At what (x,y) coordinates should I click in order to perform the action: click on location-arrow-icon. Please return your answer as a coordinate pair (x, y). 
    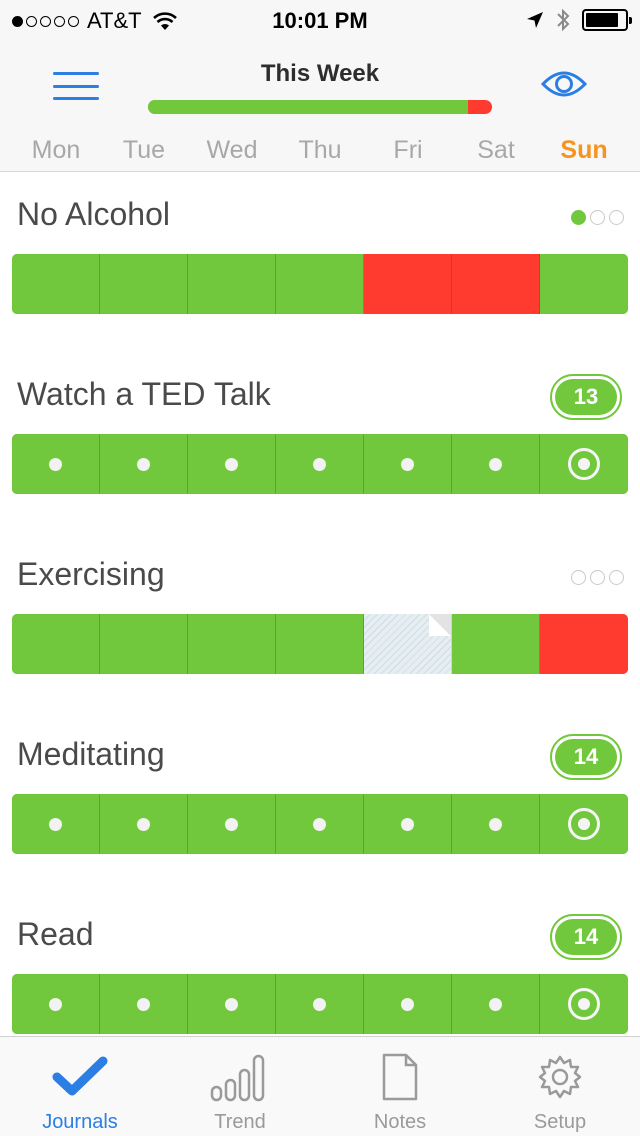
    Looking at the image, I should click on (535, 20).